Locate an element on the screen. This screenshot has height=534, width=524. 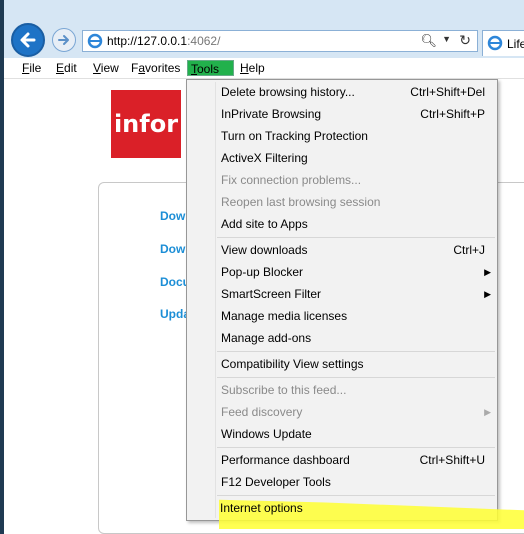
menu-view: View is located at coordinates (106, 68).